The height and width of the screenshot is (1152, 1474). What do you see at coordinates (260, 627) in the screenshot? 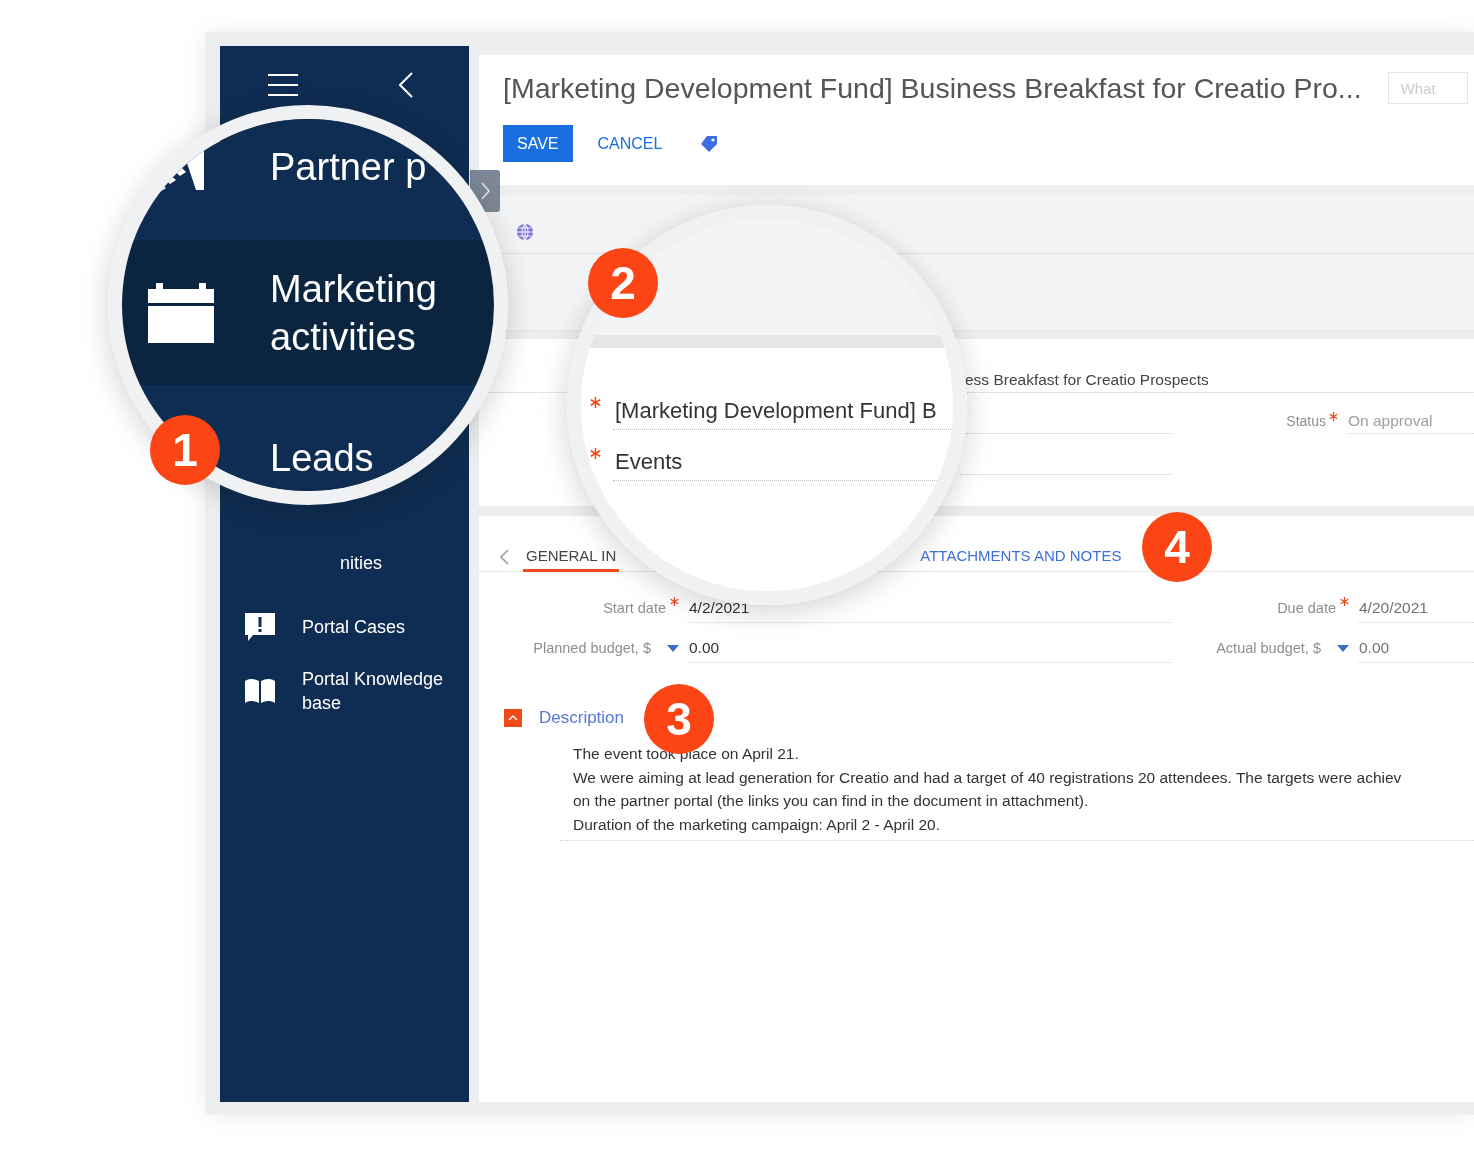
I see `alert-message-icon` at bounding box center [260, 627].